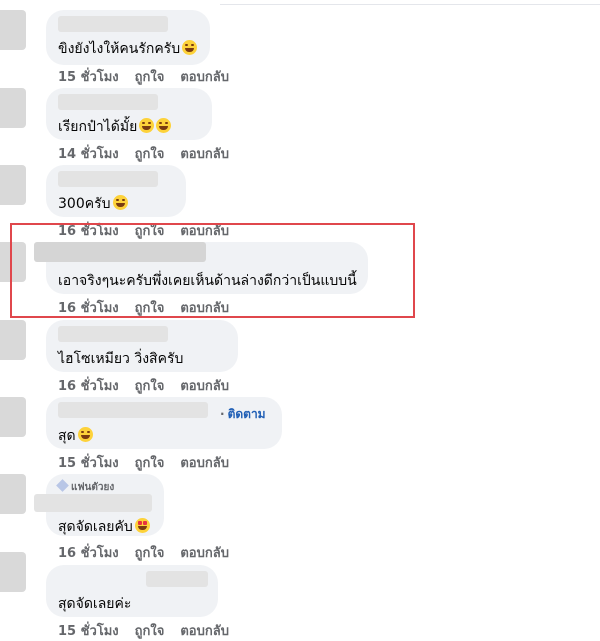  I want to click on diamond-icon, so click(62, 485).